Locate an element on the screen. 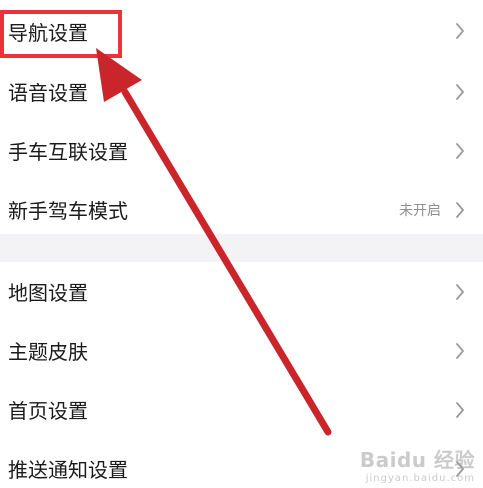 The image size is (483, 488). settings-row-phone-car-link: 手车互联设置 is located at coordinates (241, 150).